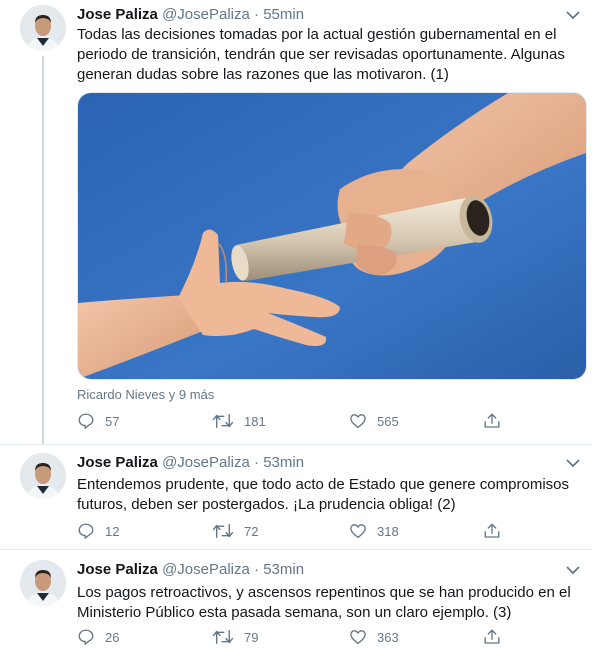 The width and height of the screenshot is (592, 656). Describe the element at coordinates (235, 637) in the screenshot. I see `retweet-button: 79` at that location.